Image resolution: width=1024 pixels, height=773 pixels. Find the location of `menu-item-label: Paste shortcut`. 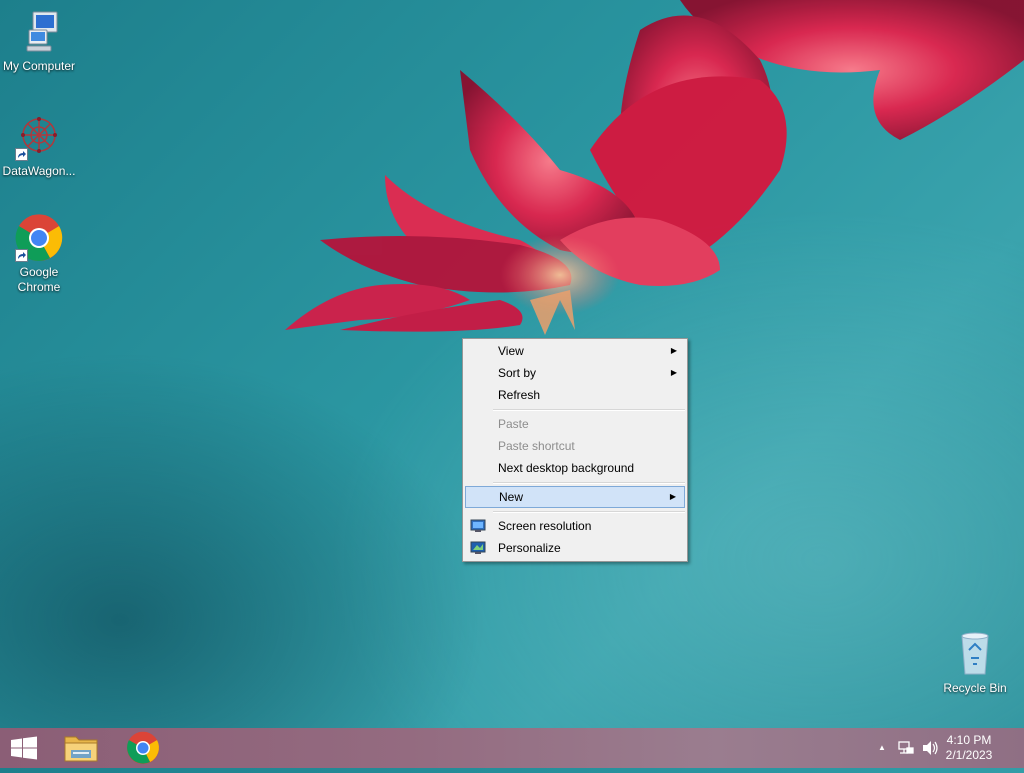

menu-item-label: Paste shortcut is located at coordinates (536, 446).